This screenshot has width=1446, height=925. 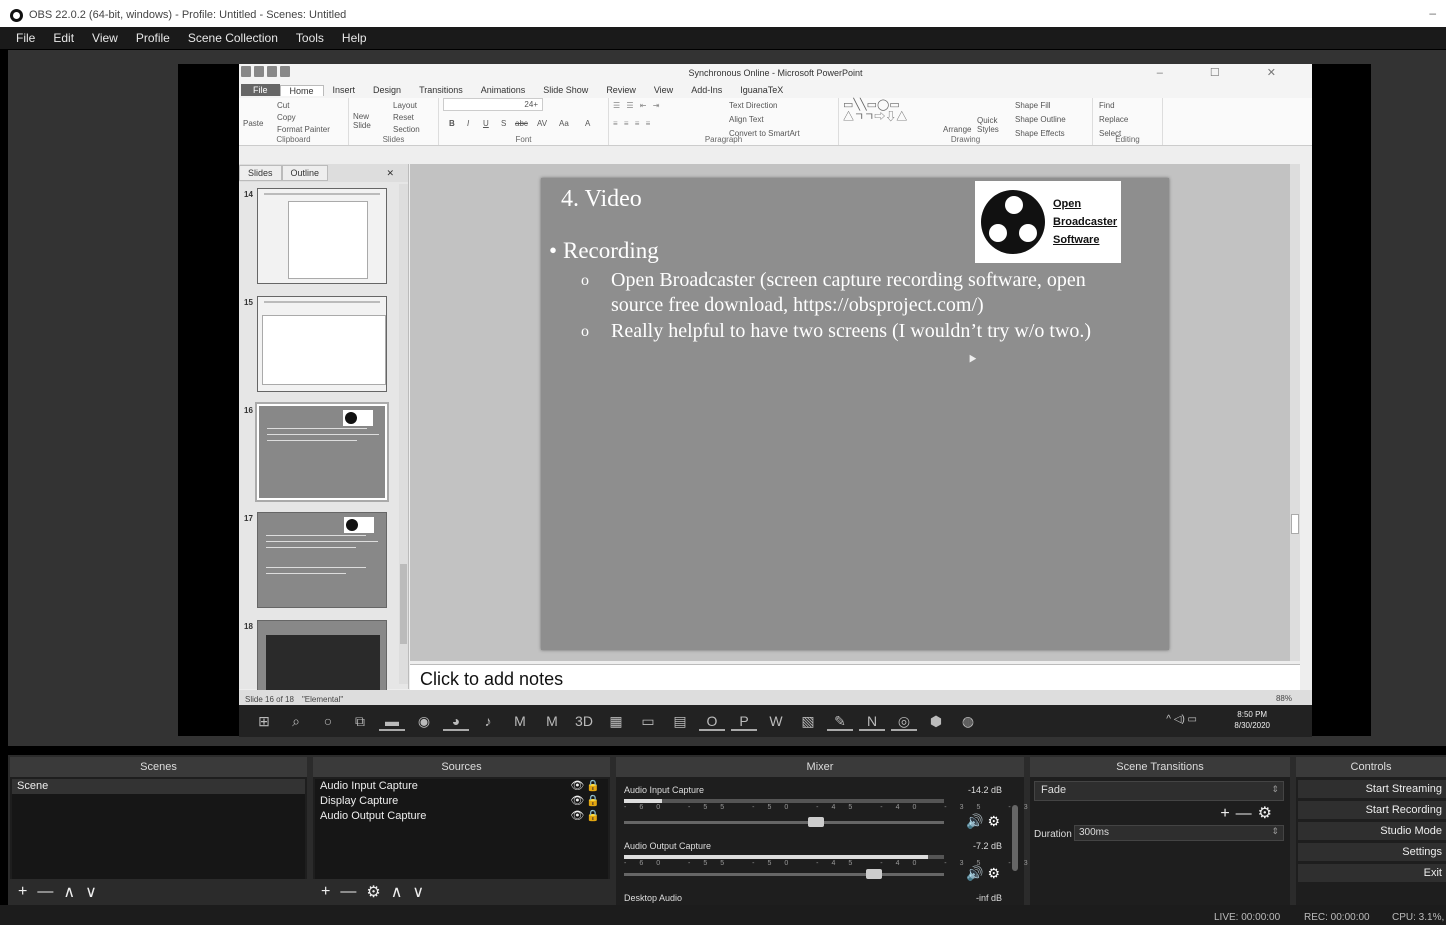 I want to click on taskbar-clock: 8:50 PM 8/30/2020, so click(x=1252, y=720).